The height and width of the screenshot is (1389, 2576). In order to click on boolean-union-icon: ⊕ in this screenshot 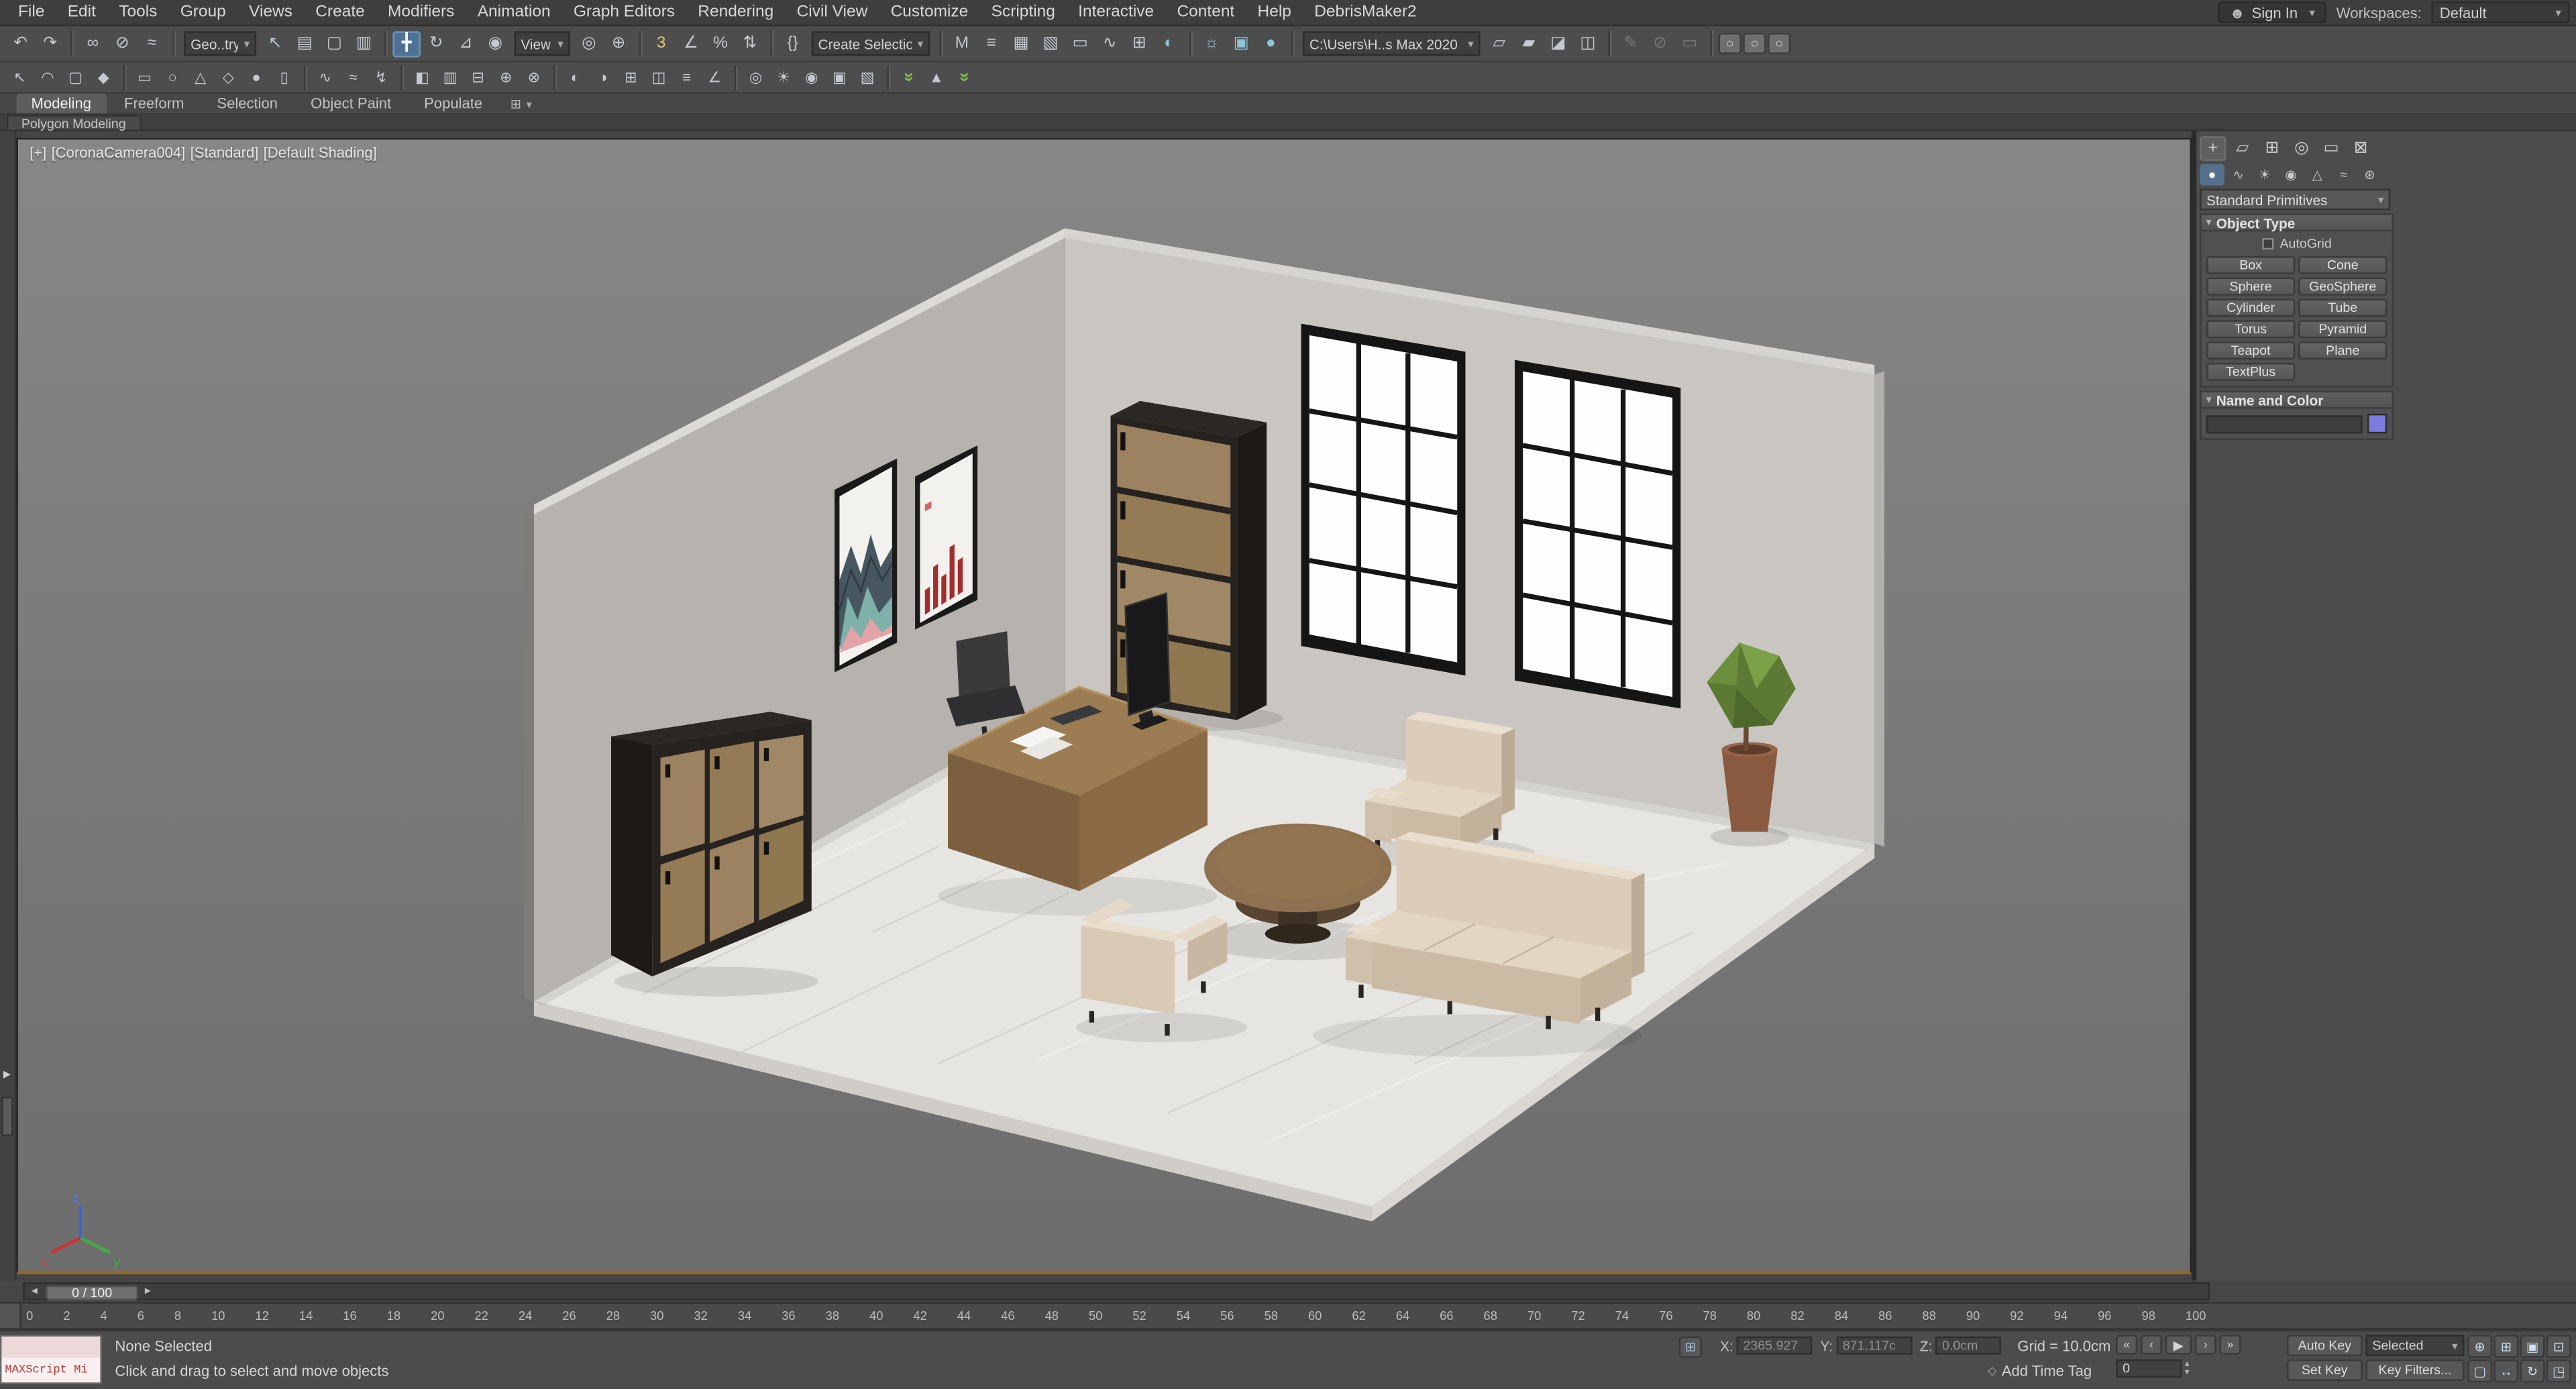, I will do `click(506, 78)`.